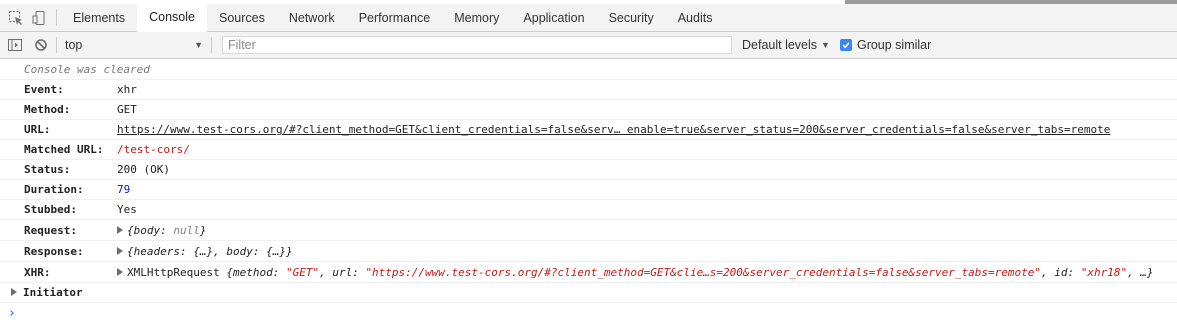 This screenshot has width=1177, height=331. I want to click on tab-network: Network, so click(312, 17).